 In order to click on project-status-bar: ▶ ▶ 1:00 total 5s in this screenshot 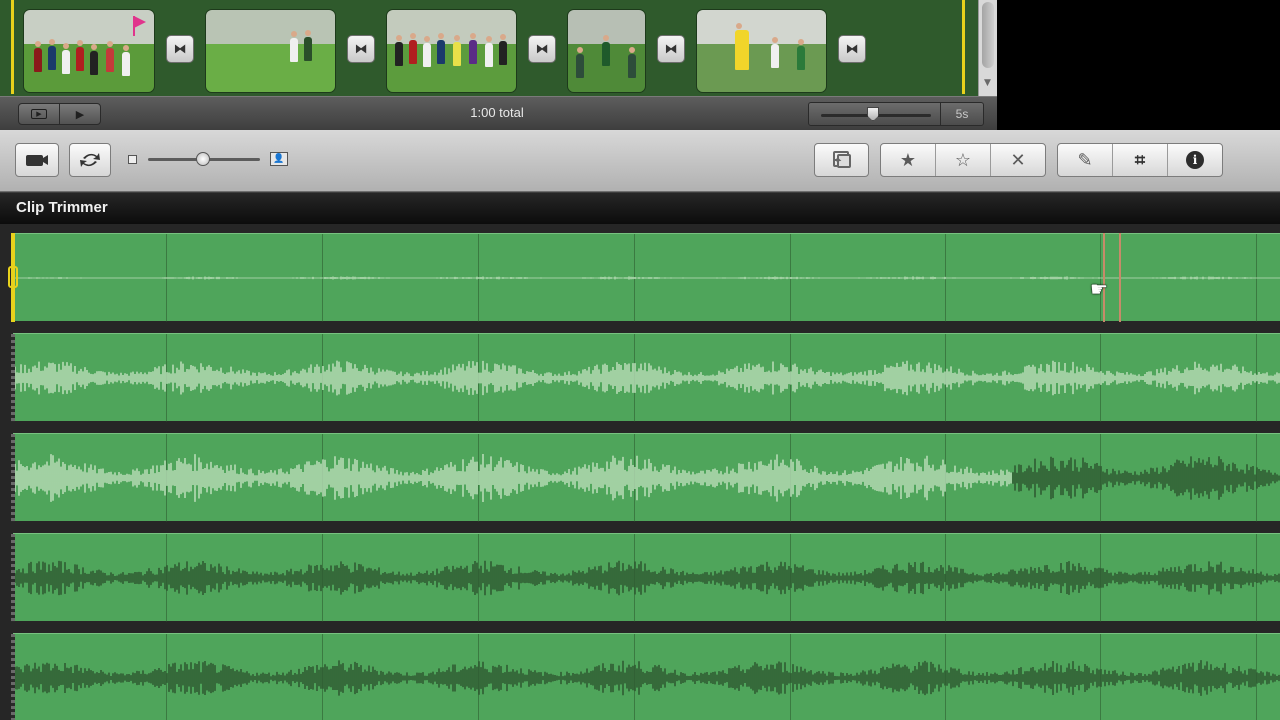, I will do `click(498, 113)`.